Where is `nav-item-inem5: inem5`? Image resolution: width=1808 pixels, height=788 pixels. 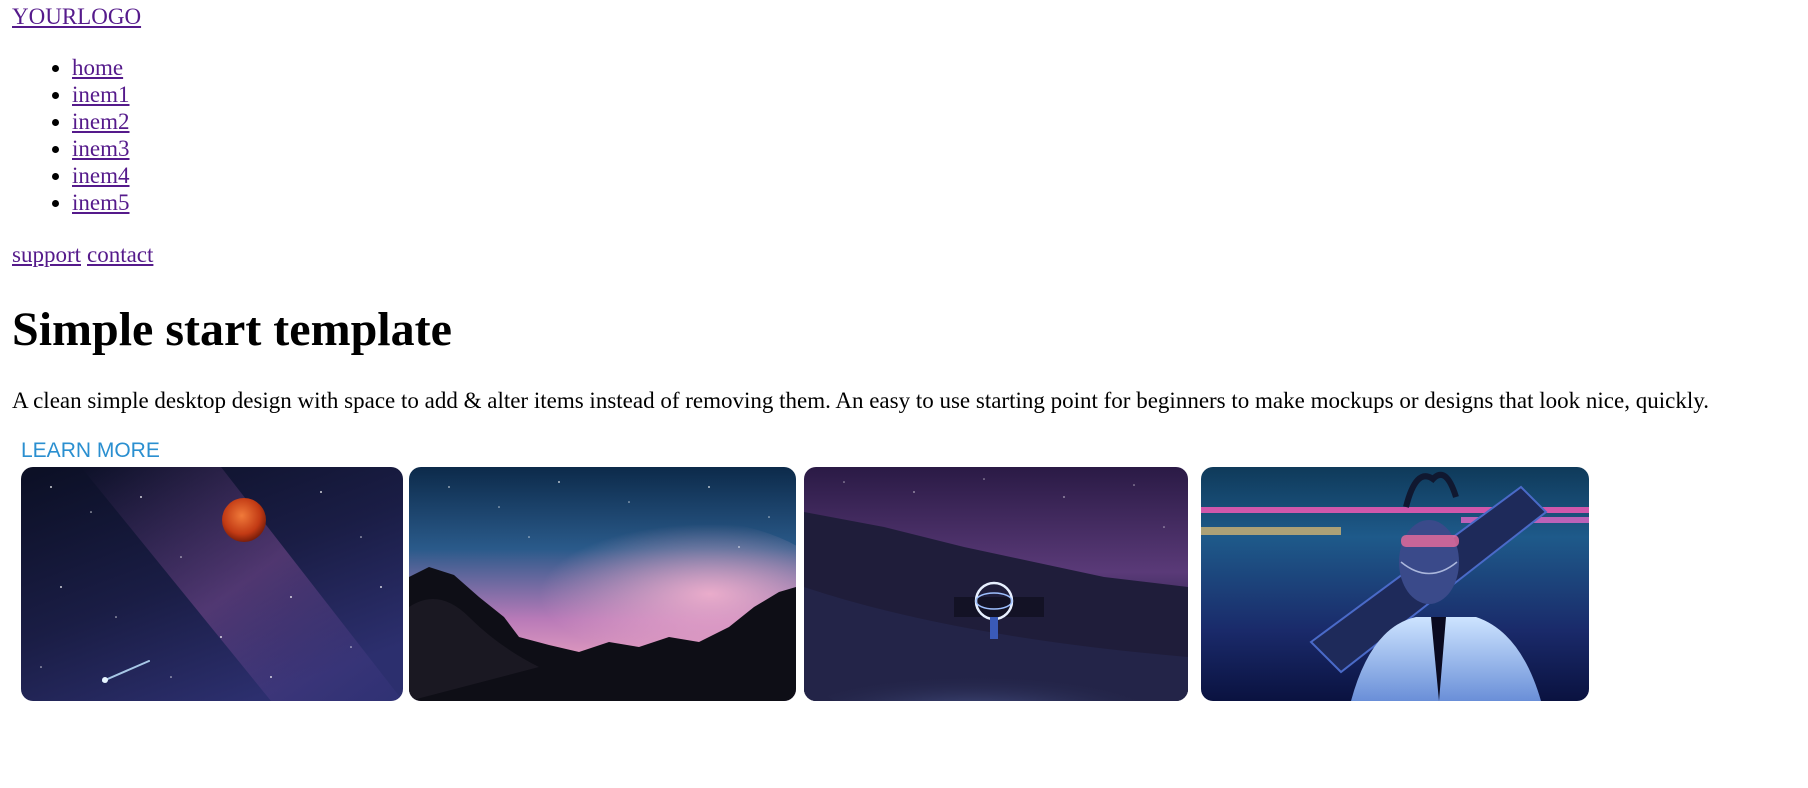
nav-item-inem5: inem5 is located at coordinates (101, 202).